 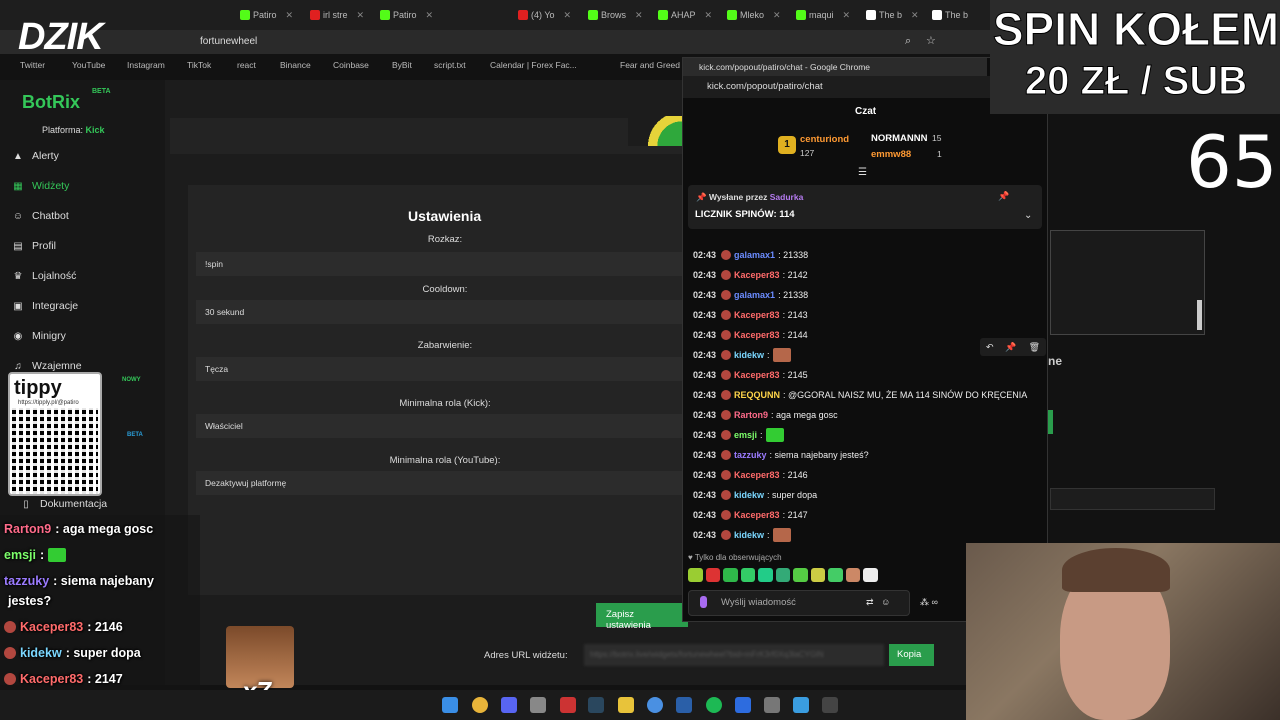 I want to click on chat-message: 02:43 tazzuky: siema najebany jesteś?, so click(x=781, y=455).